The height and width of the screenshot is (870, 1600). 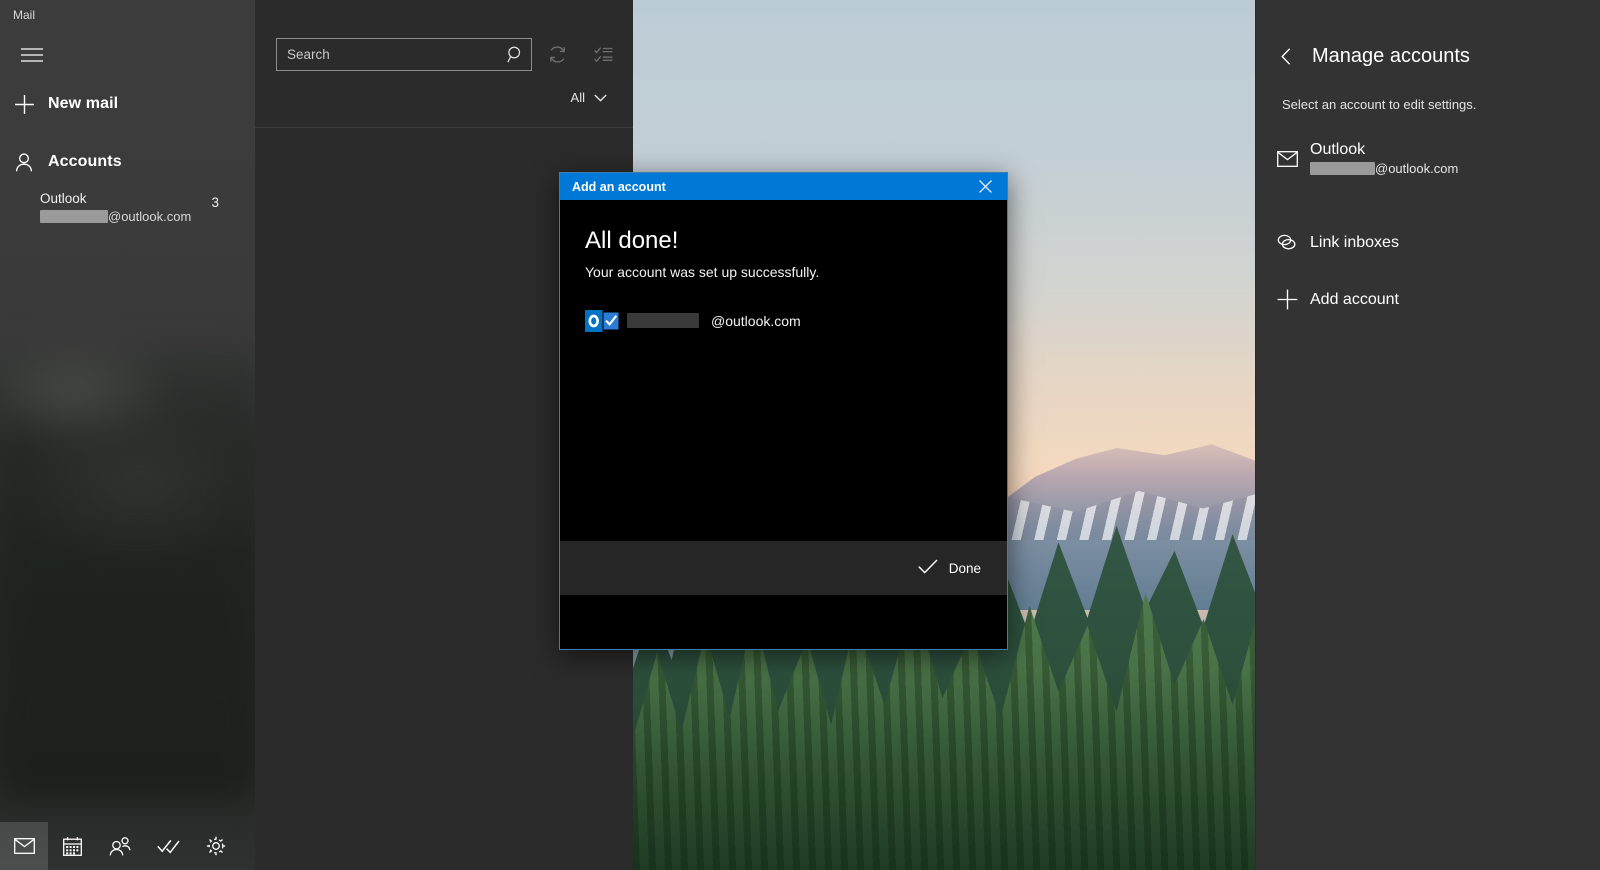 What do you see at coordinates (702, 272) in the screenshot?
I see `dialog-message: Your account was set up successfully.` at bounding box center [702, 272].